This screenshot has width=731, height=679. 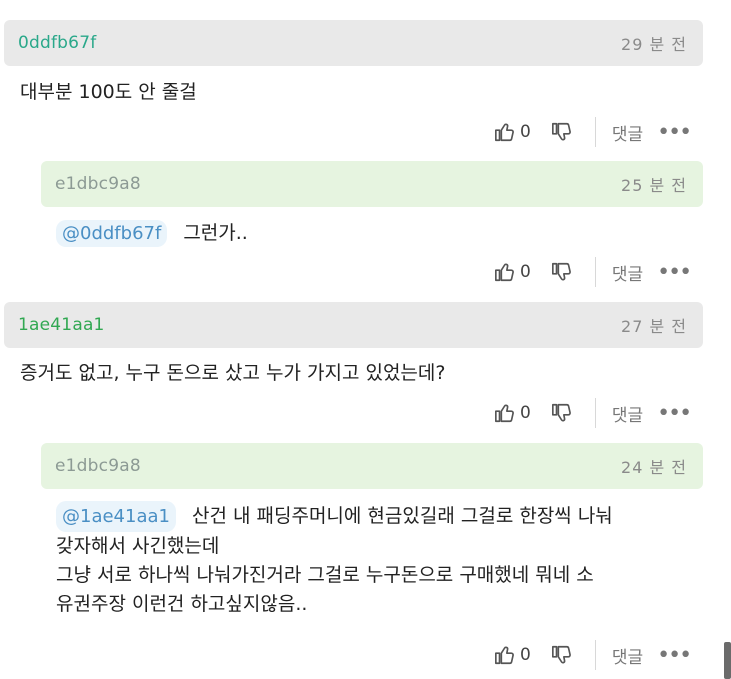 What do you see at coordinates (138, 546) in the screenshot?
I see `comment-line: 갖자해서 사긴했는데` at bounding box center [138, 546].